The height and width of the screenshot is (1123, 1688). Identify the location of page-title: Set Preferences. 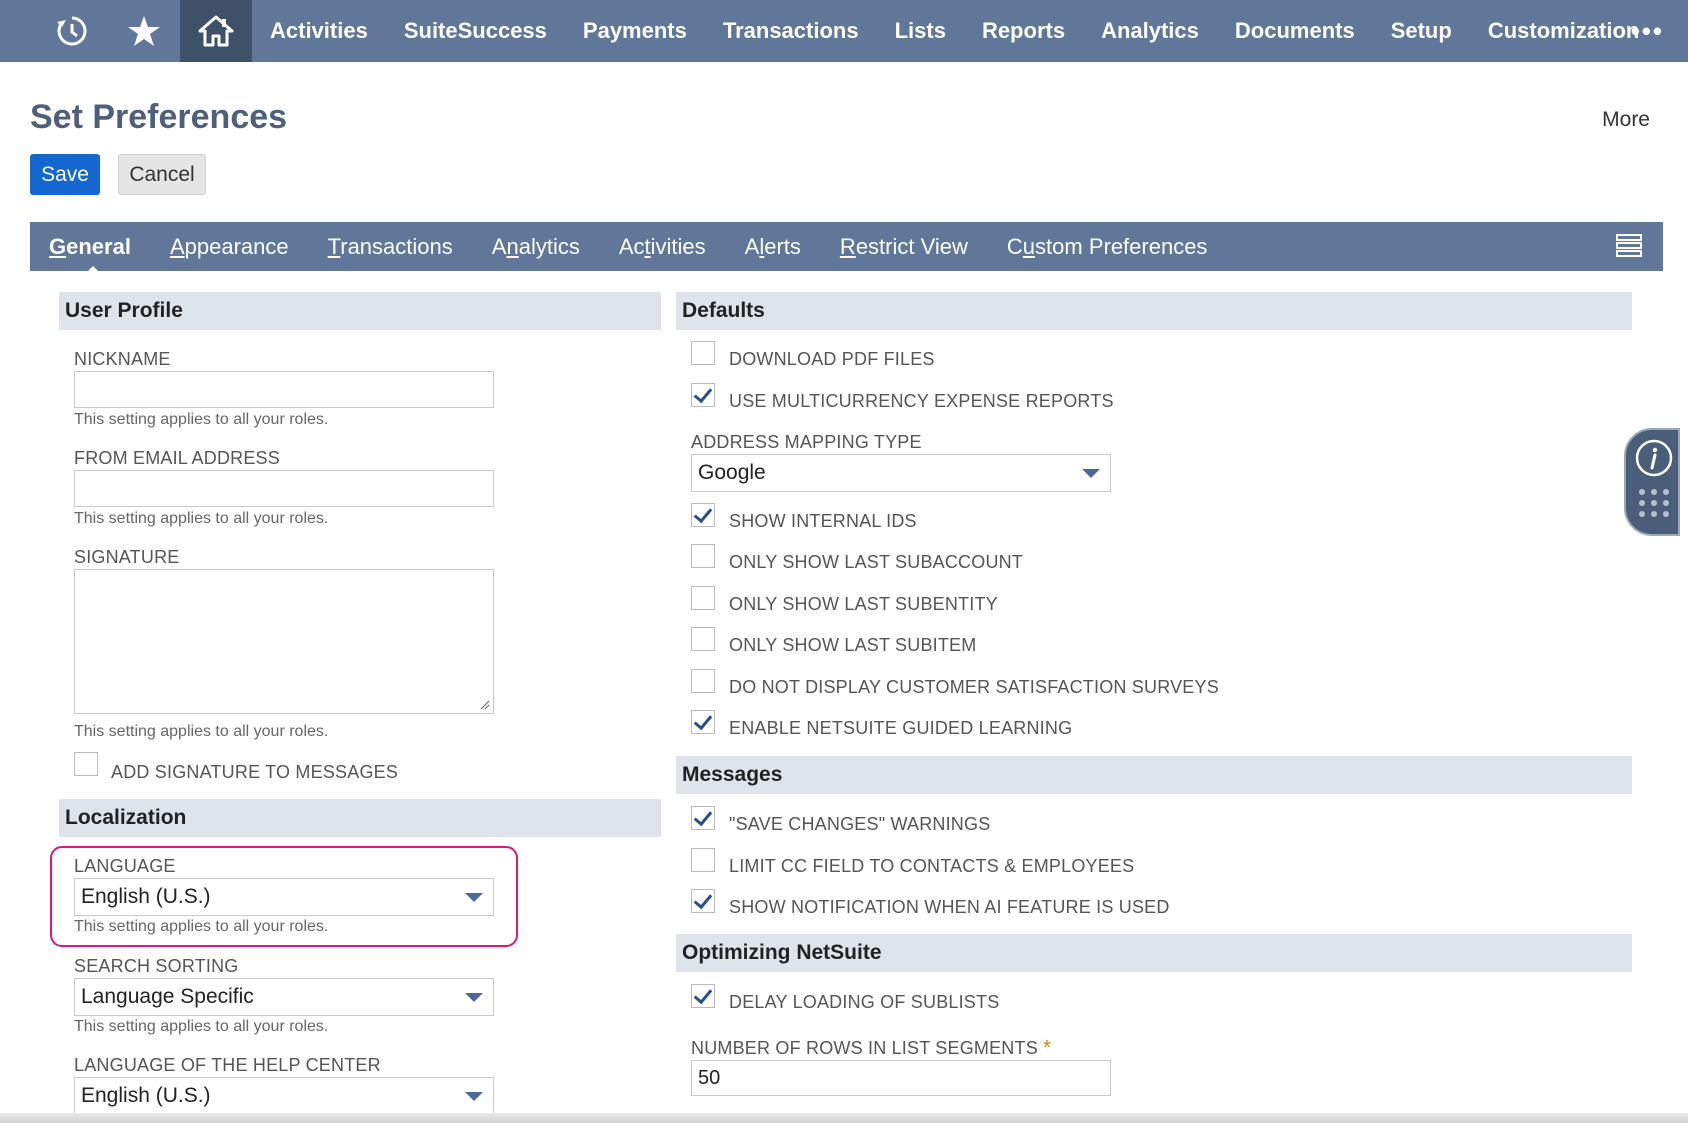
(159, 117).